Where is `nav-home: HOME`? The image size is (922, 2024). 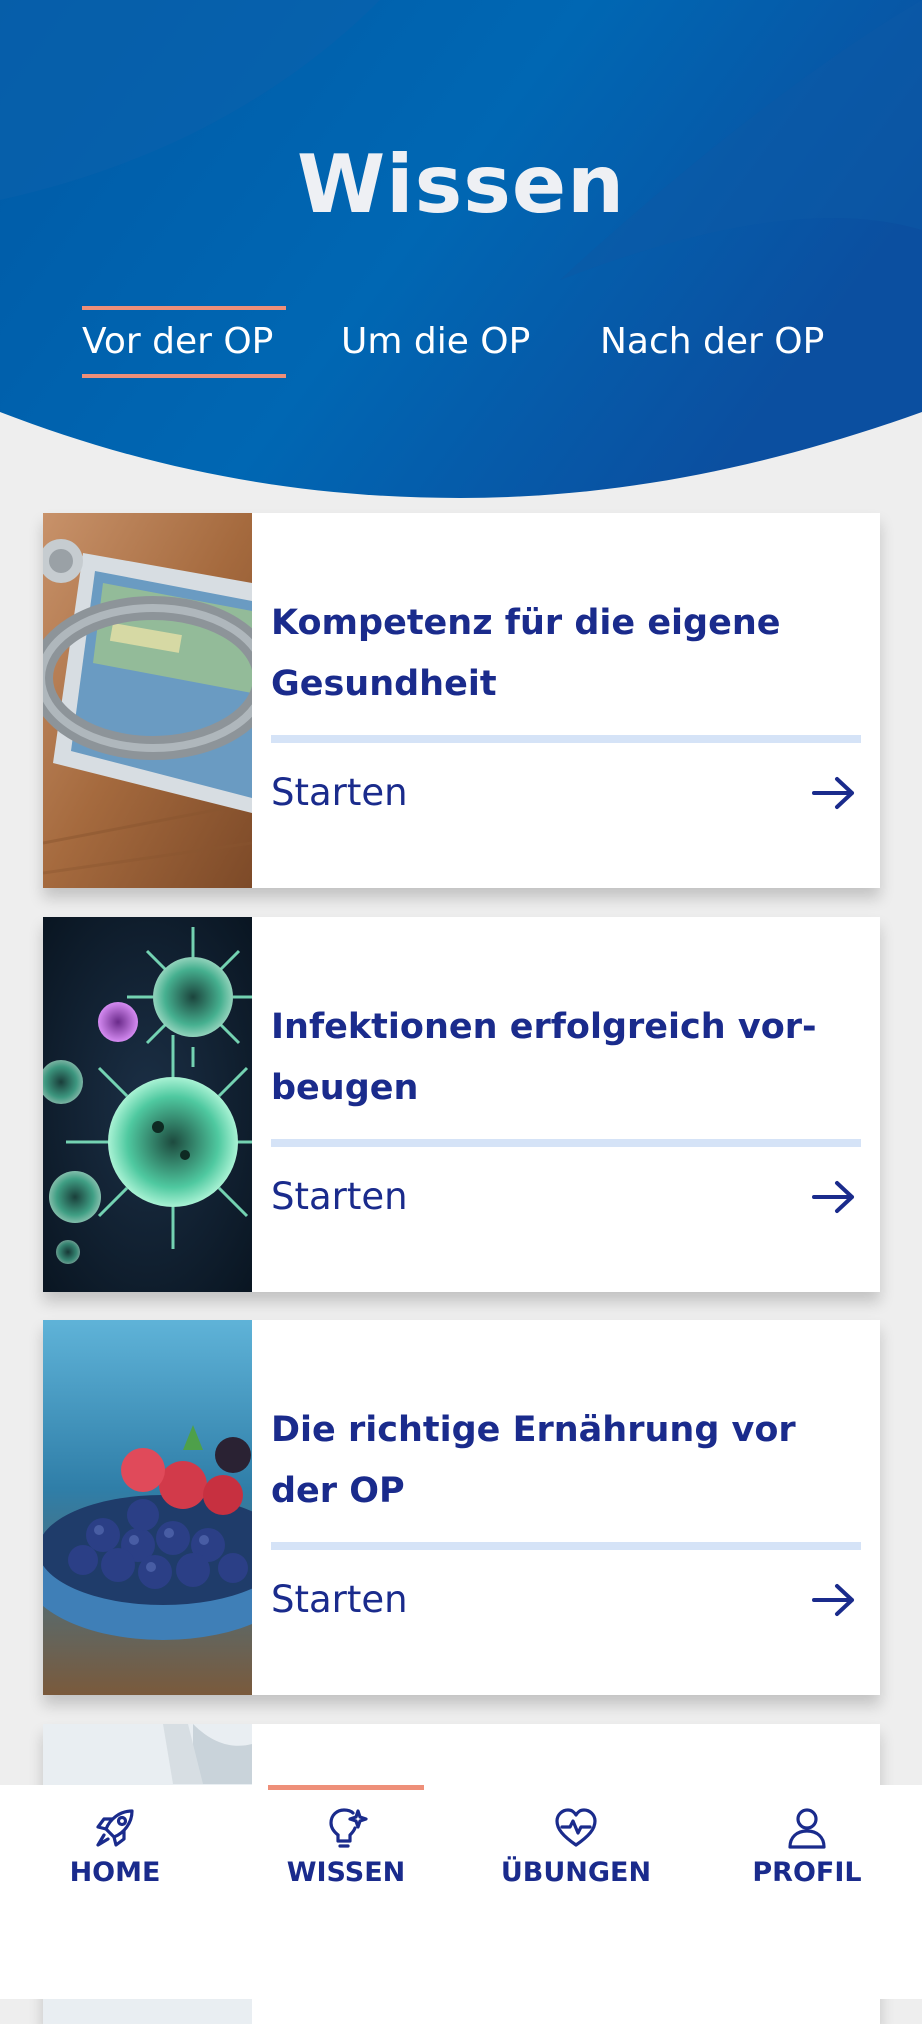 nav-home: HOME is located at coordinates (115, 1865).